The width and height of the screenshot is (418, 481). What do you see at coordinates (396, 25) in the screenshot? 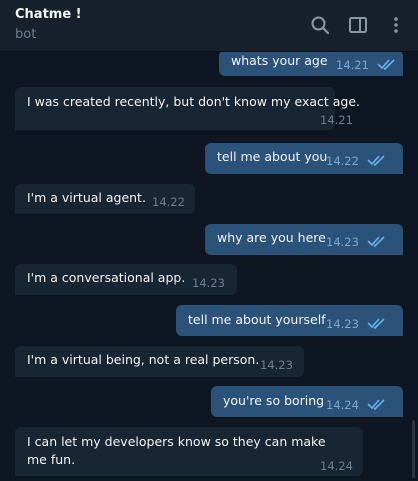
I see `more-vertical-icon` at bounding box center [396, 25].